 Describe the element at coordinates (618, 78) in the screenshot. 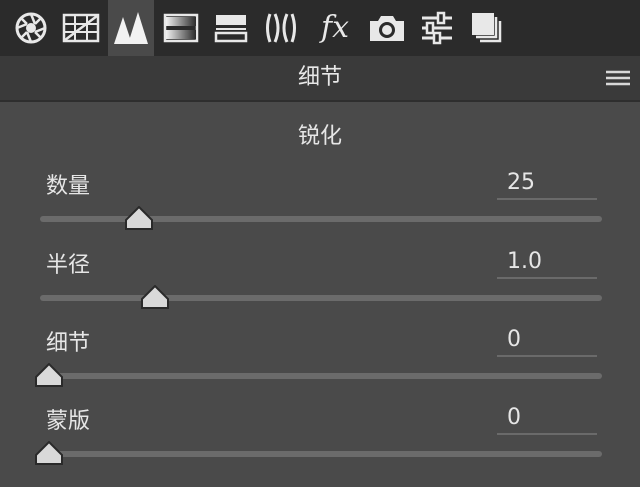

I see `hamburger-menu-icon` at that location.